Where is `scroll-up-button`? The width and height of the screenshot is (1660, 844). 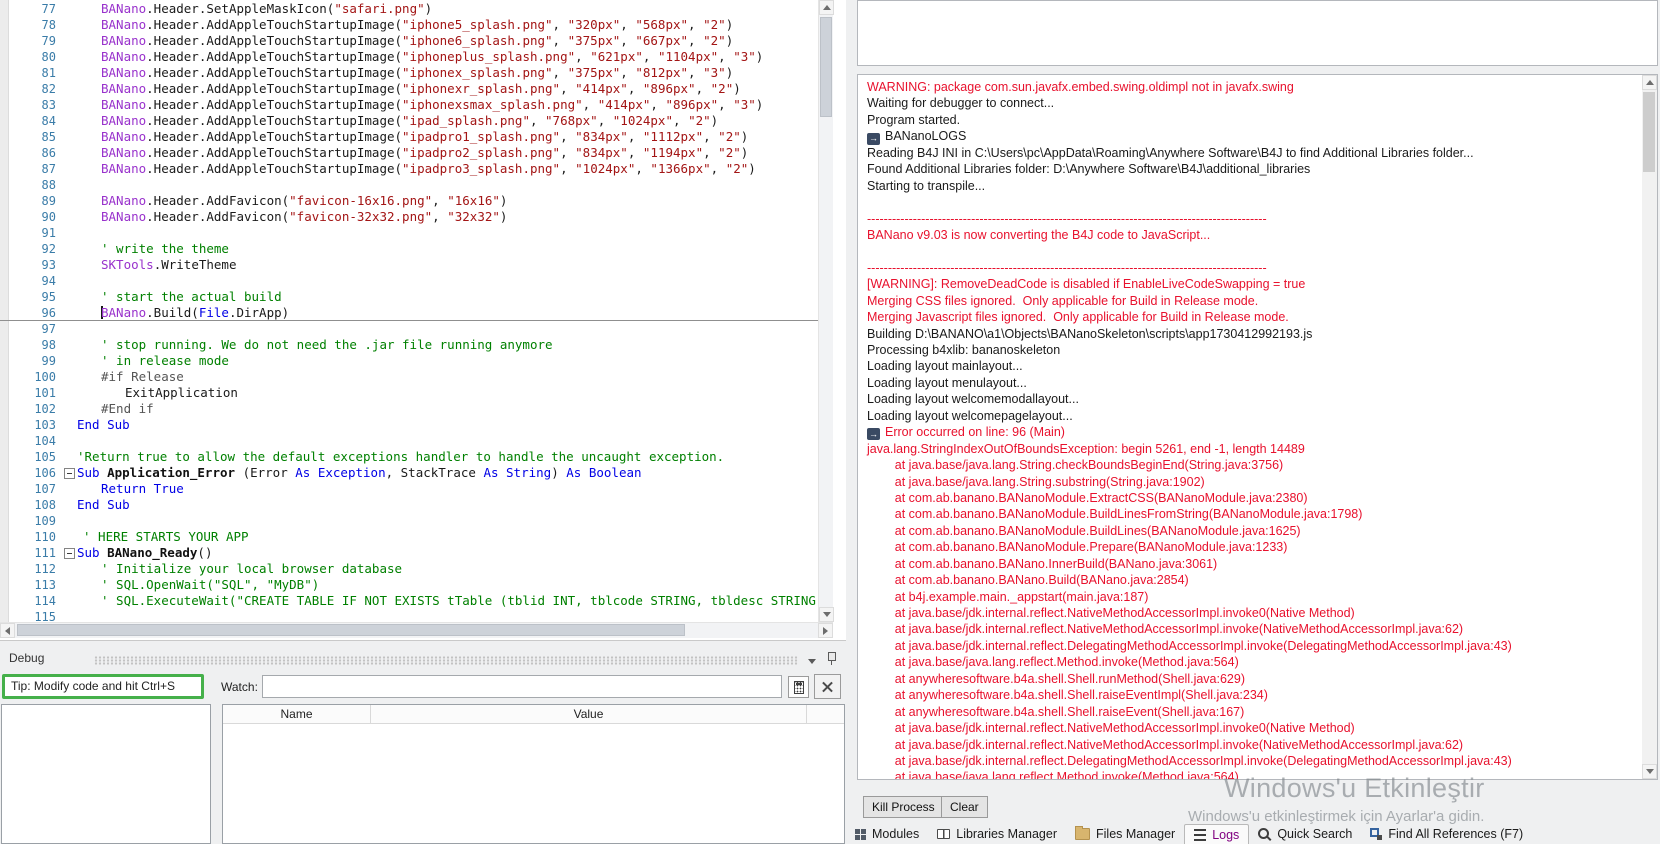
scroll-up-button is located at coordinates (826, 7).